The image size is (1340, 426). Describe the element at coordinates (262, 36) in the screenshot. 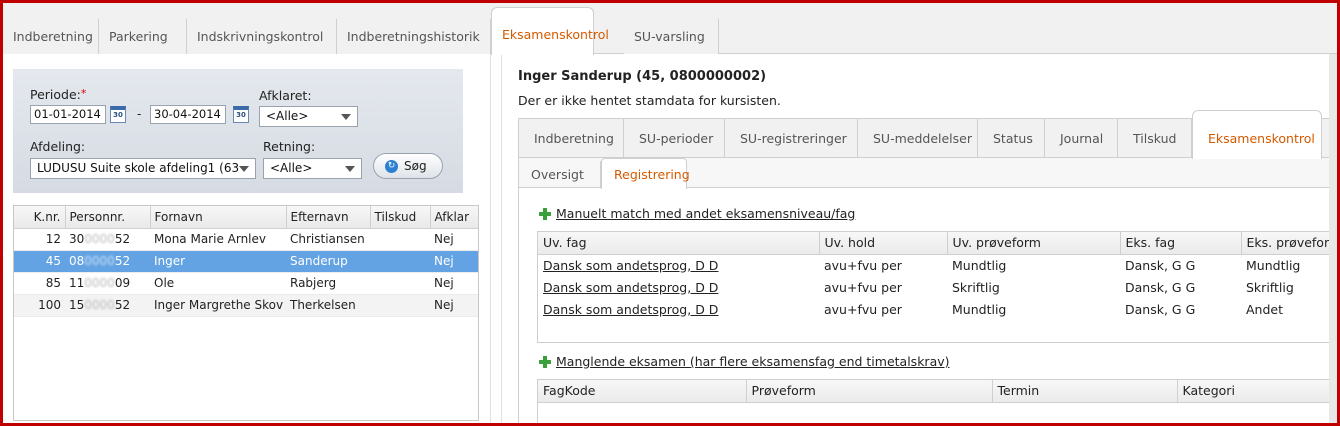

I see `tab-indskrivningskontrol: Indskrivningskontrol` at that location.